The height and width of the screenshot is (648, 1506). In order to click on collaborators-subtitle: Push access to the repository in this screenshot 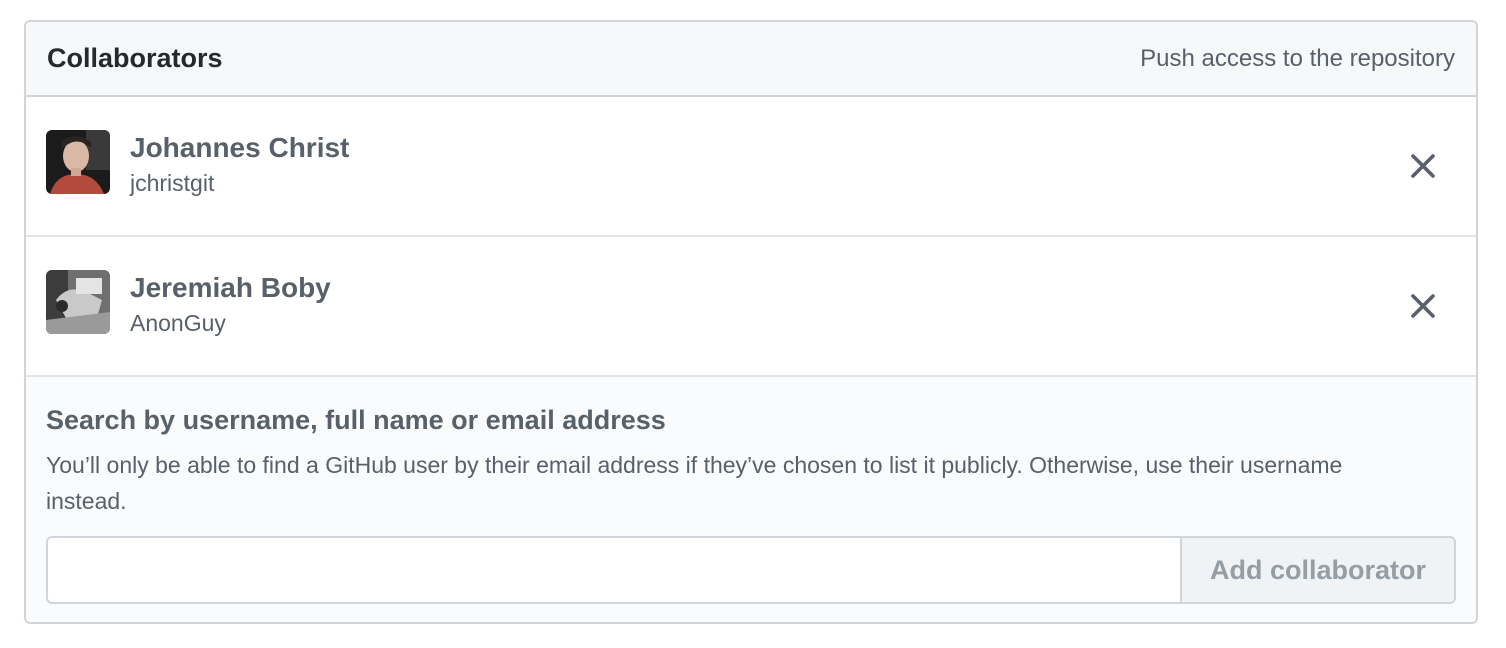, I will do `click(1297, 58)`.